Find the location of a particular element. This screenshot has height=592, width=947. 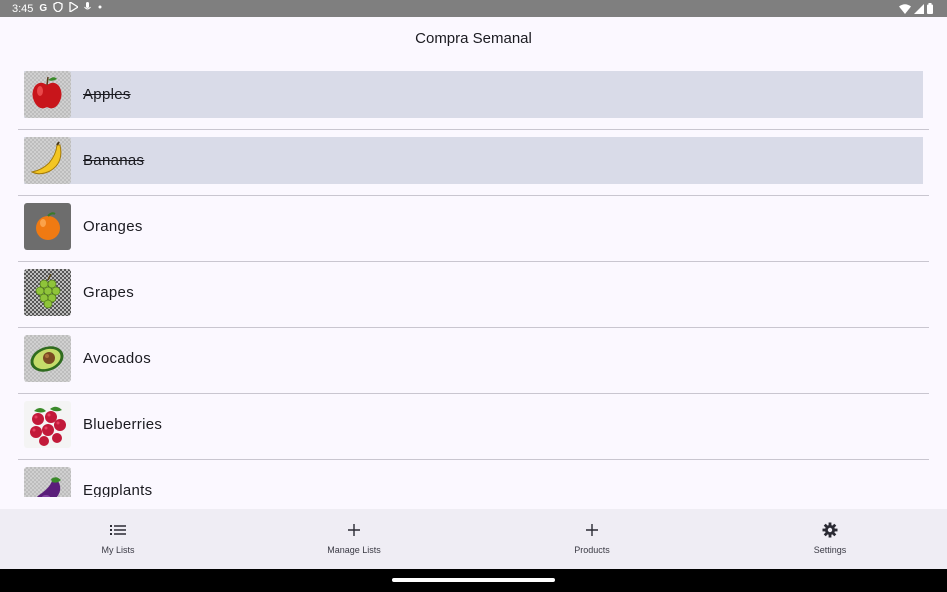

nav-products: Products is located at coordinates (592, 539).